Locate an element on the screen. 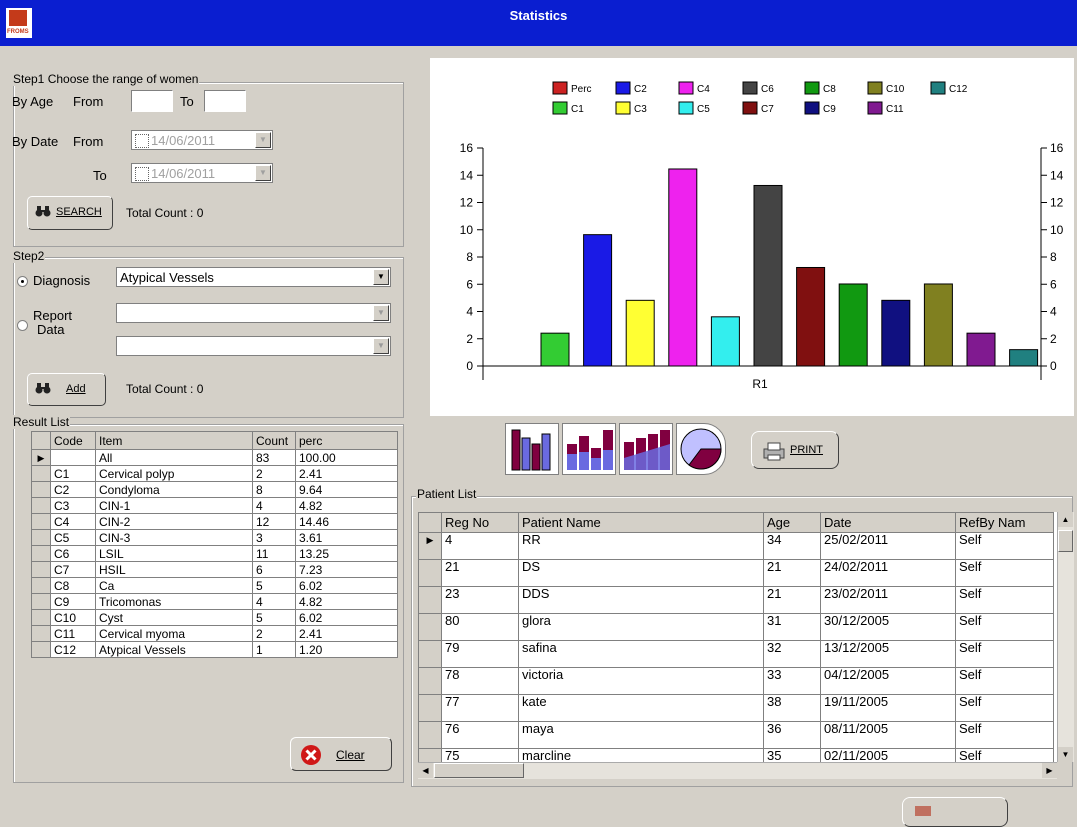 The height and width of the screenshot is (827, 1077). cell-item: All is located at coordinates (174, 457).